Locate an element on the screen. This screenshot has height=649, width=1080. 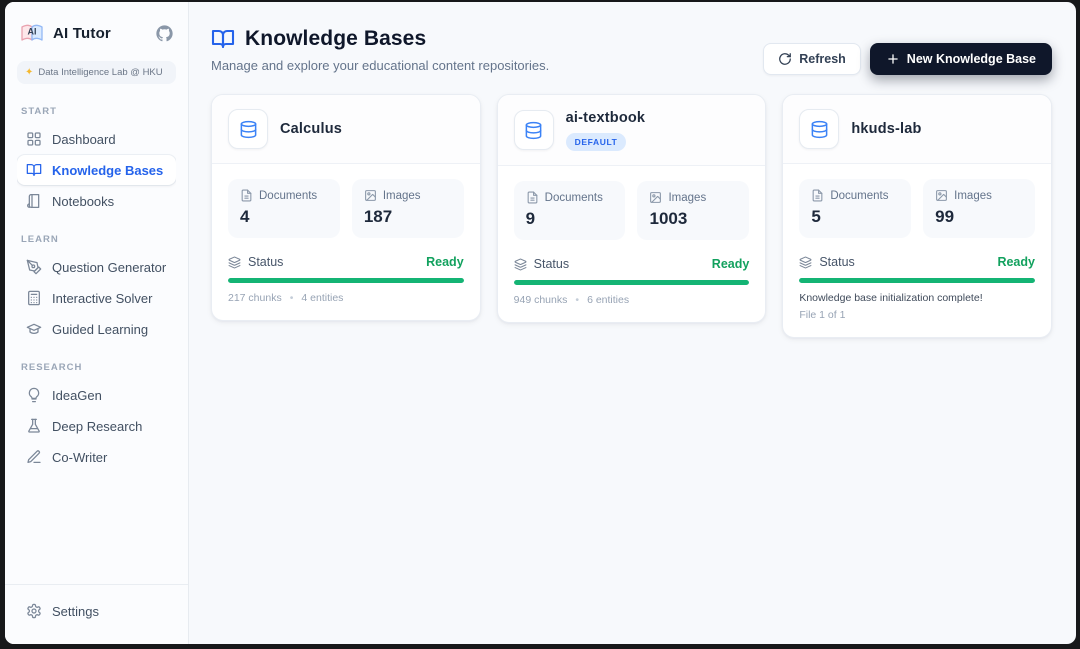
sidebar-item-label: Co-Writer is located at coordinates (80, 457).